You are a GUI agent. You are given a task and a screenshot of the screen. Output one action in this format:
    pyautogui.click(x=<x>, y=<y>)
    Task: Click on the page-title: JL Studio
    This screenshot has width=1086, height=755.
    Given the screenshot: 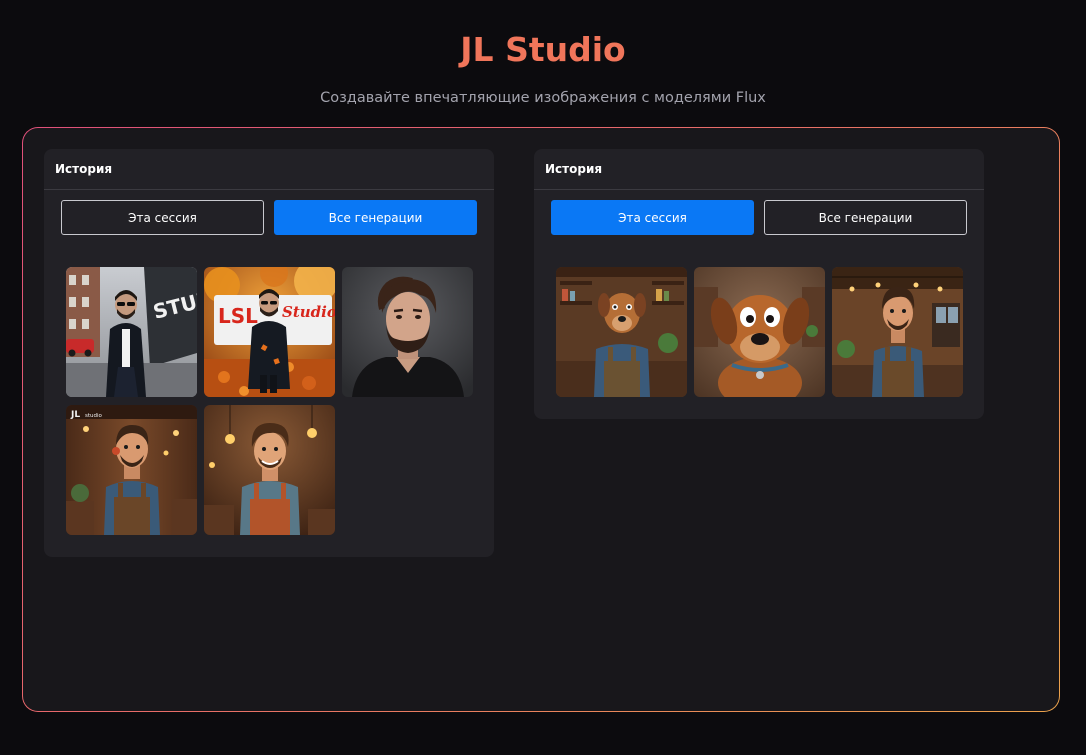 What is the action you would take?
    pyautogui.click(x=543, y=49)
    